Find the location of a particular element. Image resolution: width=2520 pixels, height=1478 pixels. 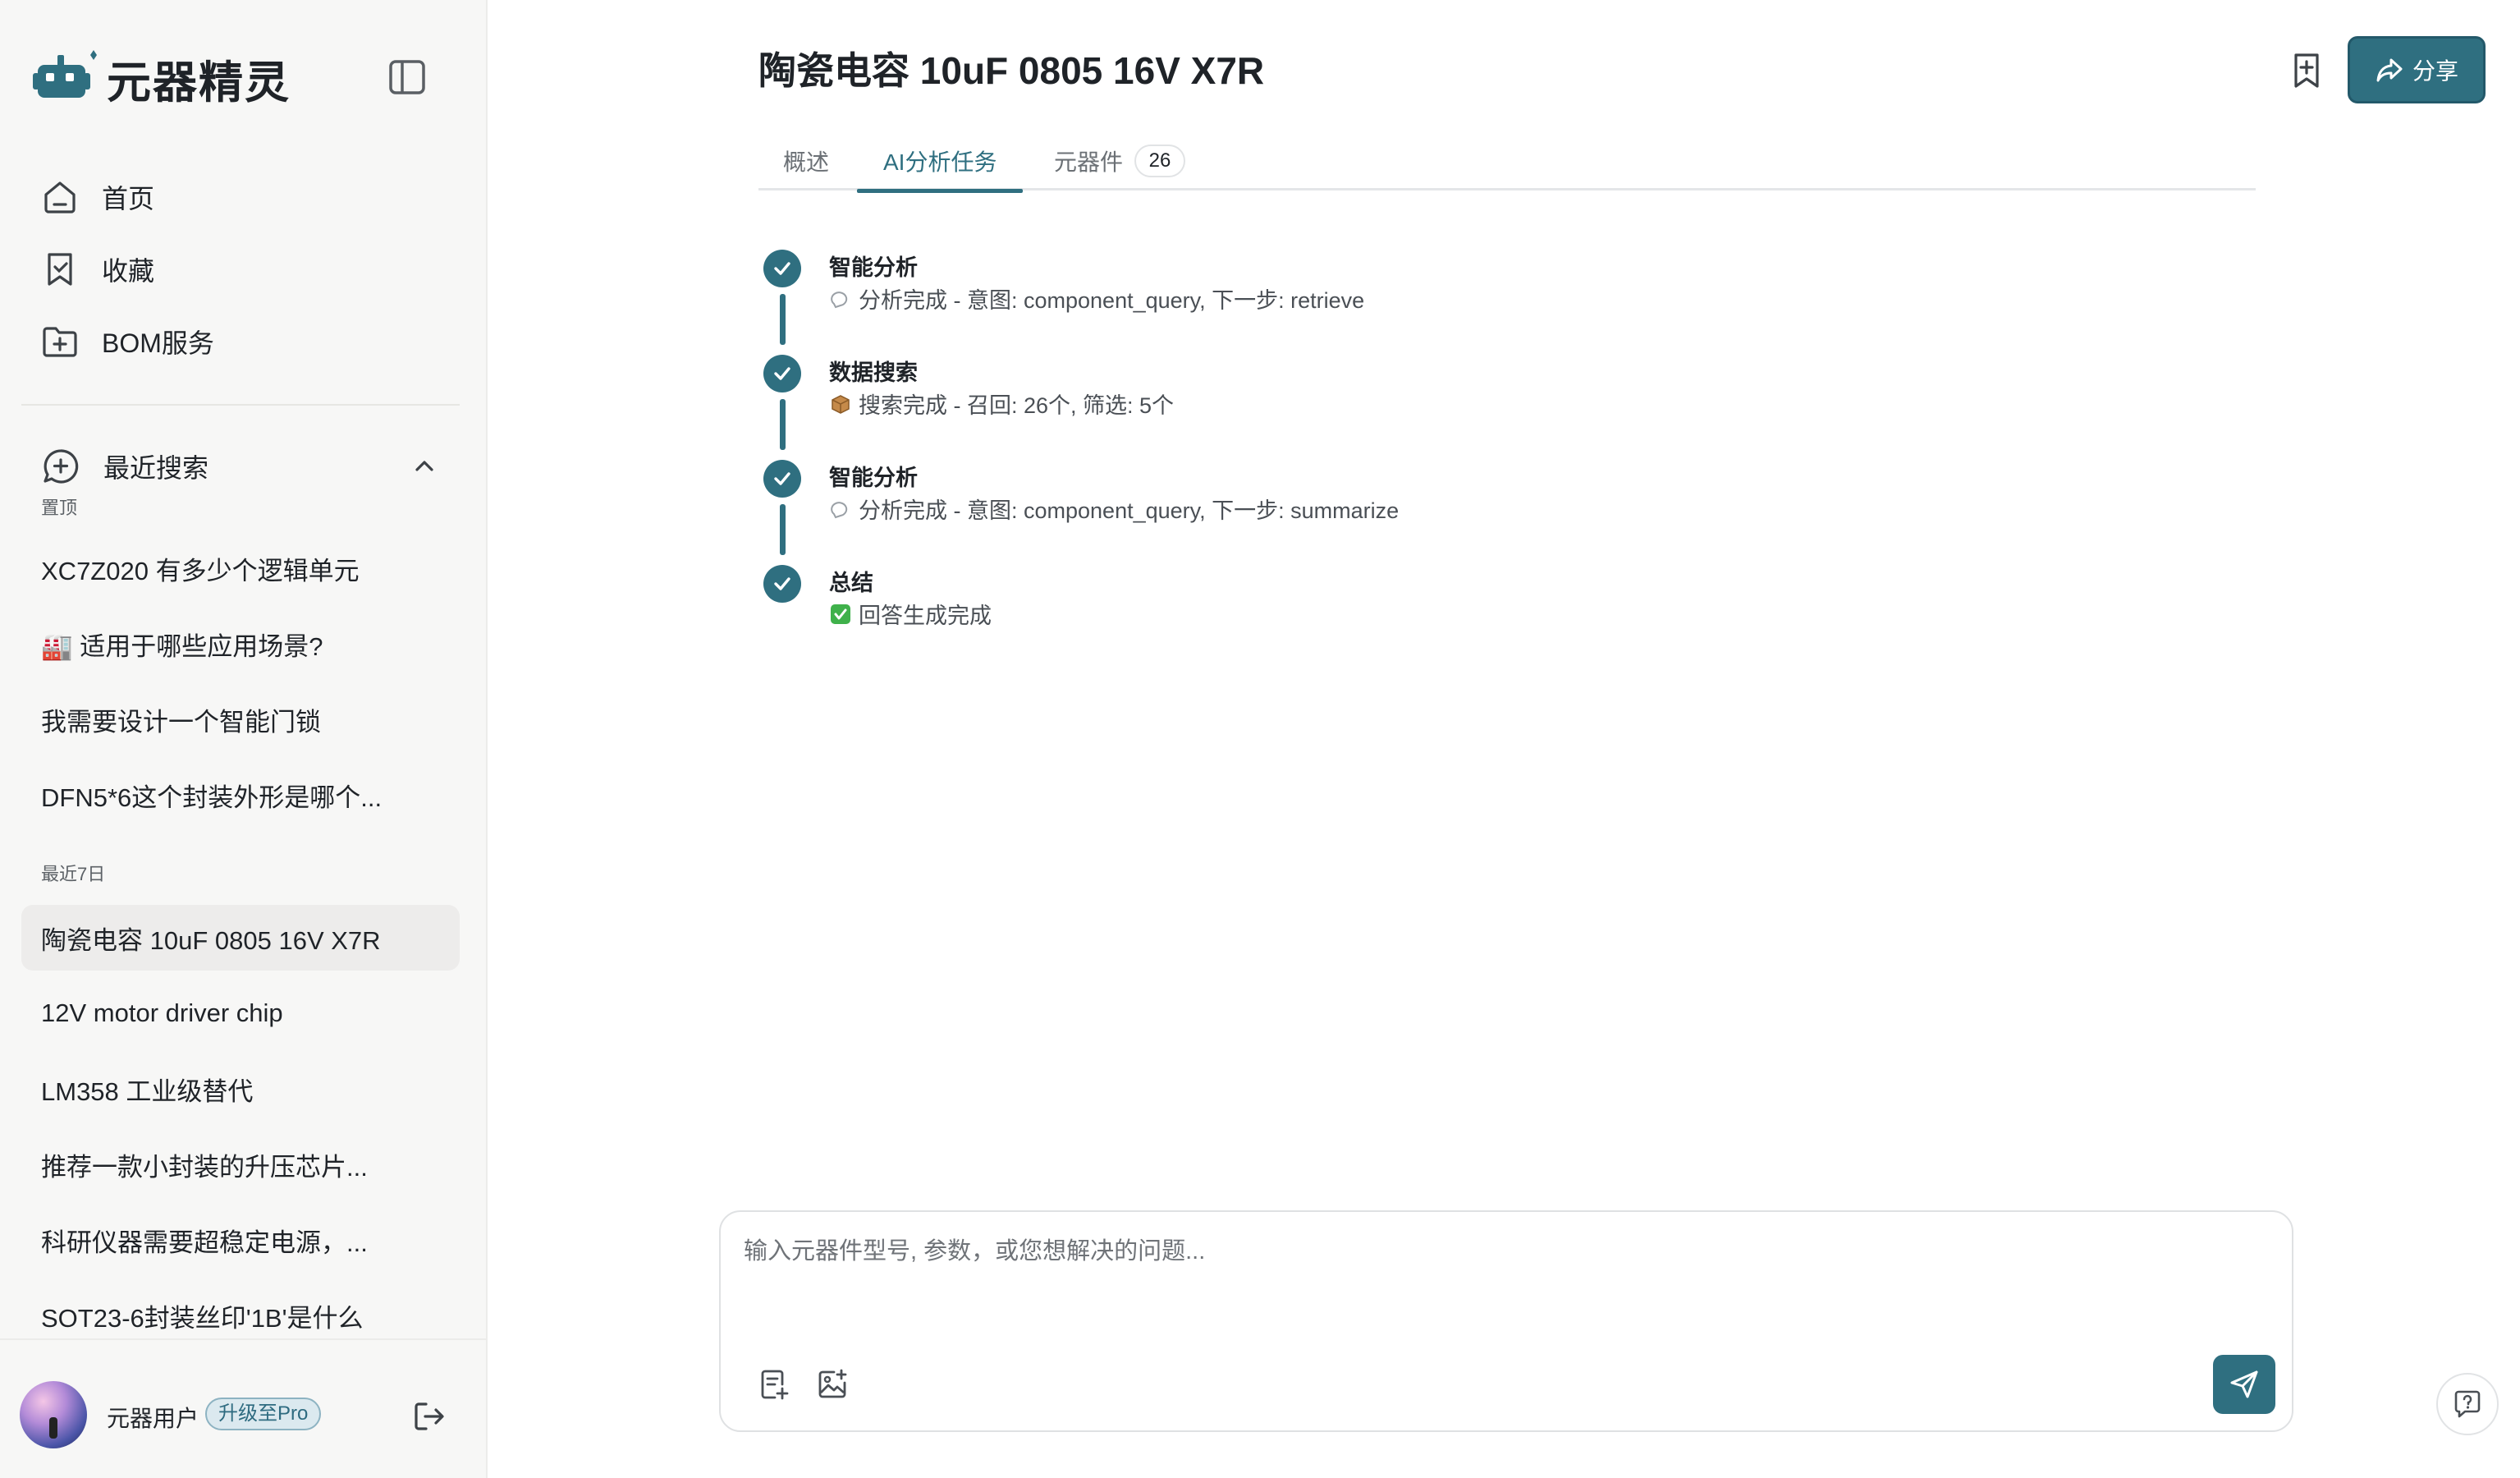

upgrade-pro-badge: 升级至Pro is located at coordinates (263, 1414).